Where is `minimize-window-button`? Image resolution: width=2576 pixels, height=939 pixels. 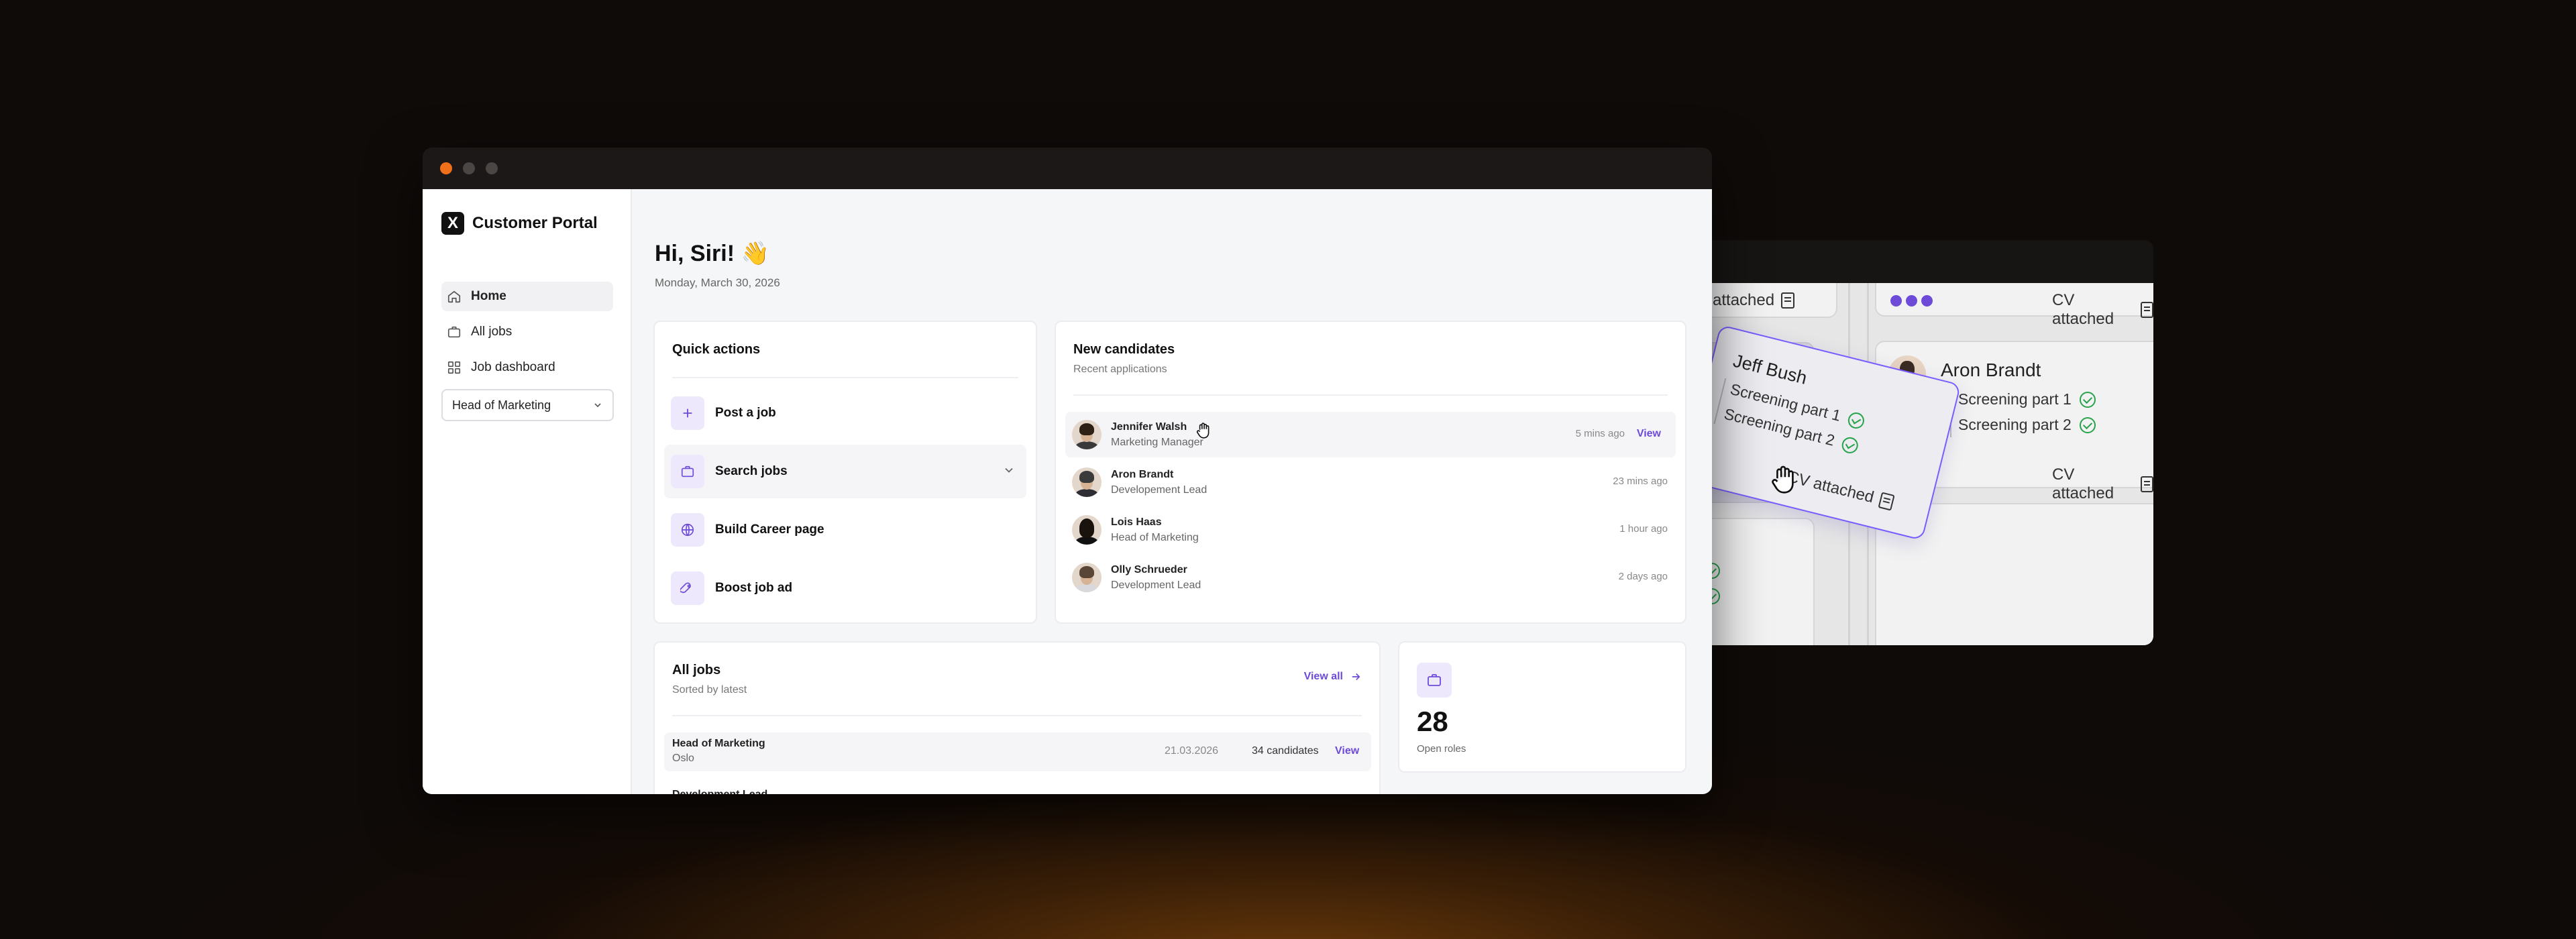 minimize-window-button is located at coordinates (469, 168).